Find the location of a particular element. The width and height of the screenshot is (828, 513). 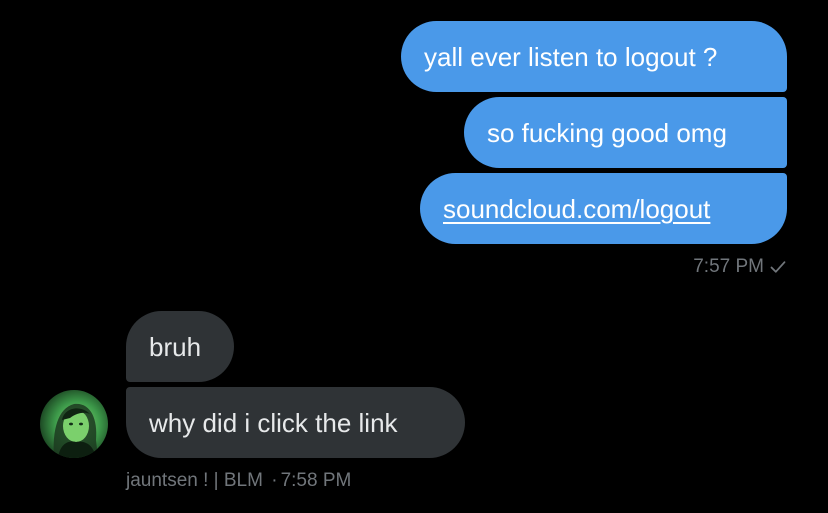

received-message: why did i click the link is located at coordinates (295, 422).